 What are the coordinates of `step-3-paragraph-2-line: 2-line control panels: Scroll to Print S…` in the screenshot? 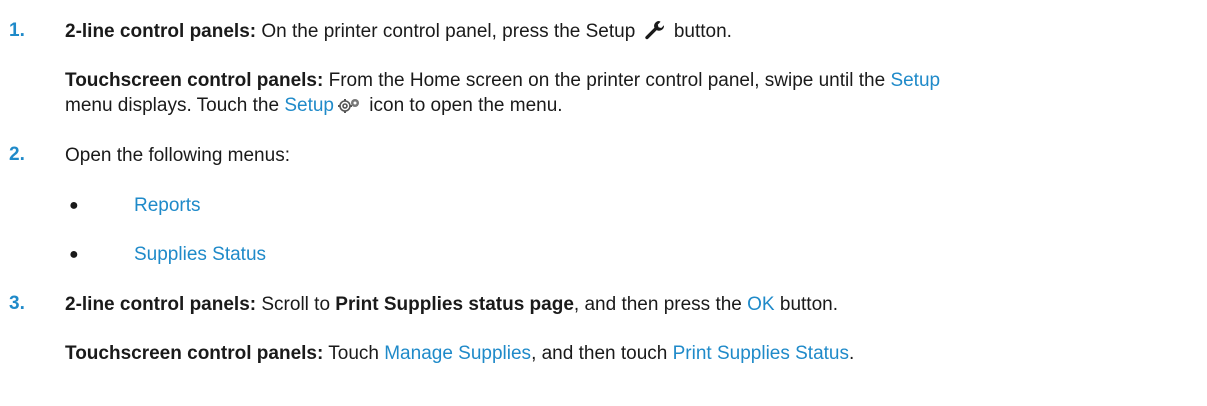 It's located at (451, 305).